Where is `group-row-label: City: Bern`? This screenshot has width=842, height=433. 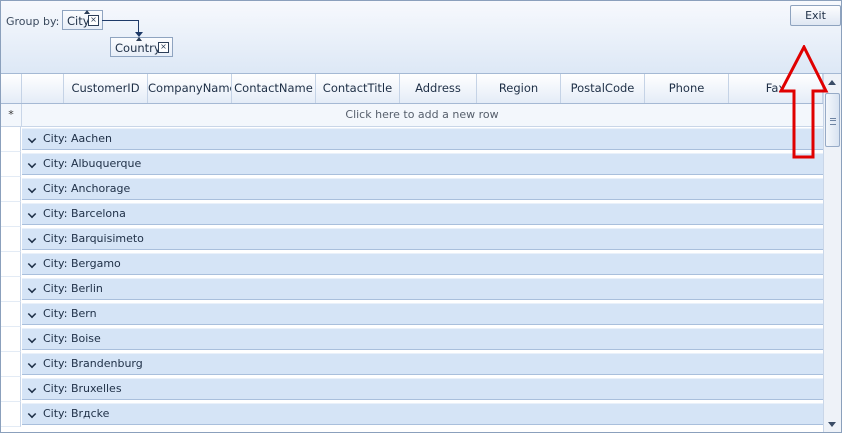
group-row-label: City: Bern is located at coordinates (70, 313).